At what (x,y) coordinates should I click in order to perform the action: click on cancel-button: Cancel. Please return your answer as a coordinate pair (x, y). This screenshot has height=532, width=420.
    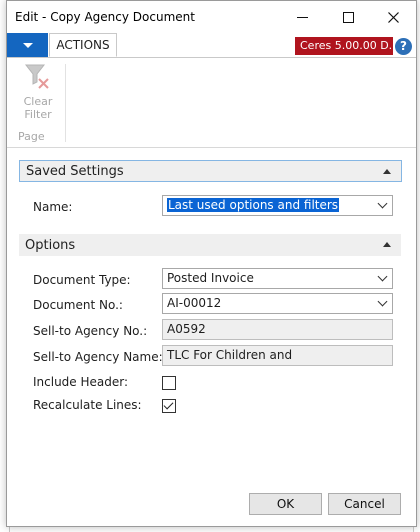
    Looking at the image, I should click on (364, 504).